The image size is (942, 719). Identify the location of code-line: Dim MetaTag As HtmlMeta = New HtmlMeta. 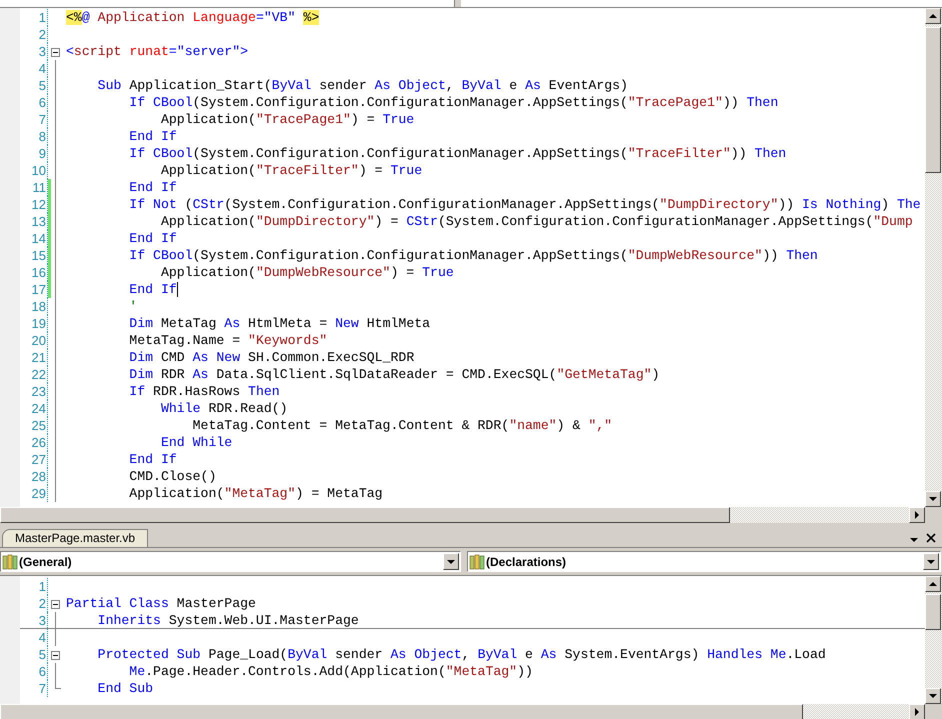
(279, 323).